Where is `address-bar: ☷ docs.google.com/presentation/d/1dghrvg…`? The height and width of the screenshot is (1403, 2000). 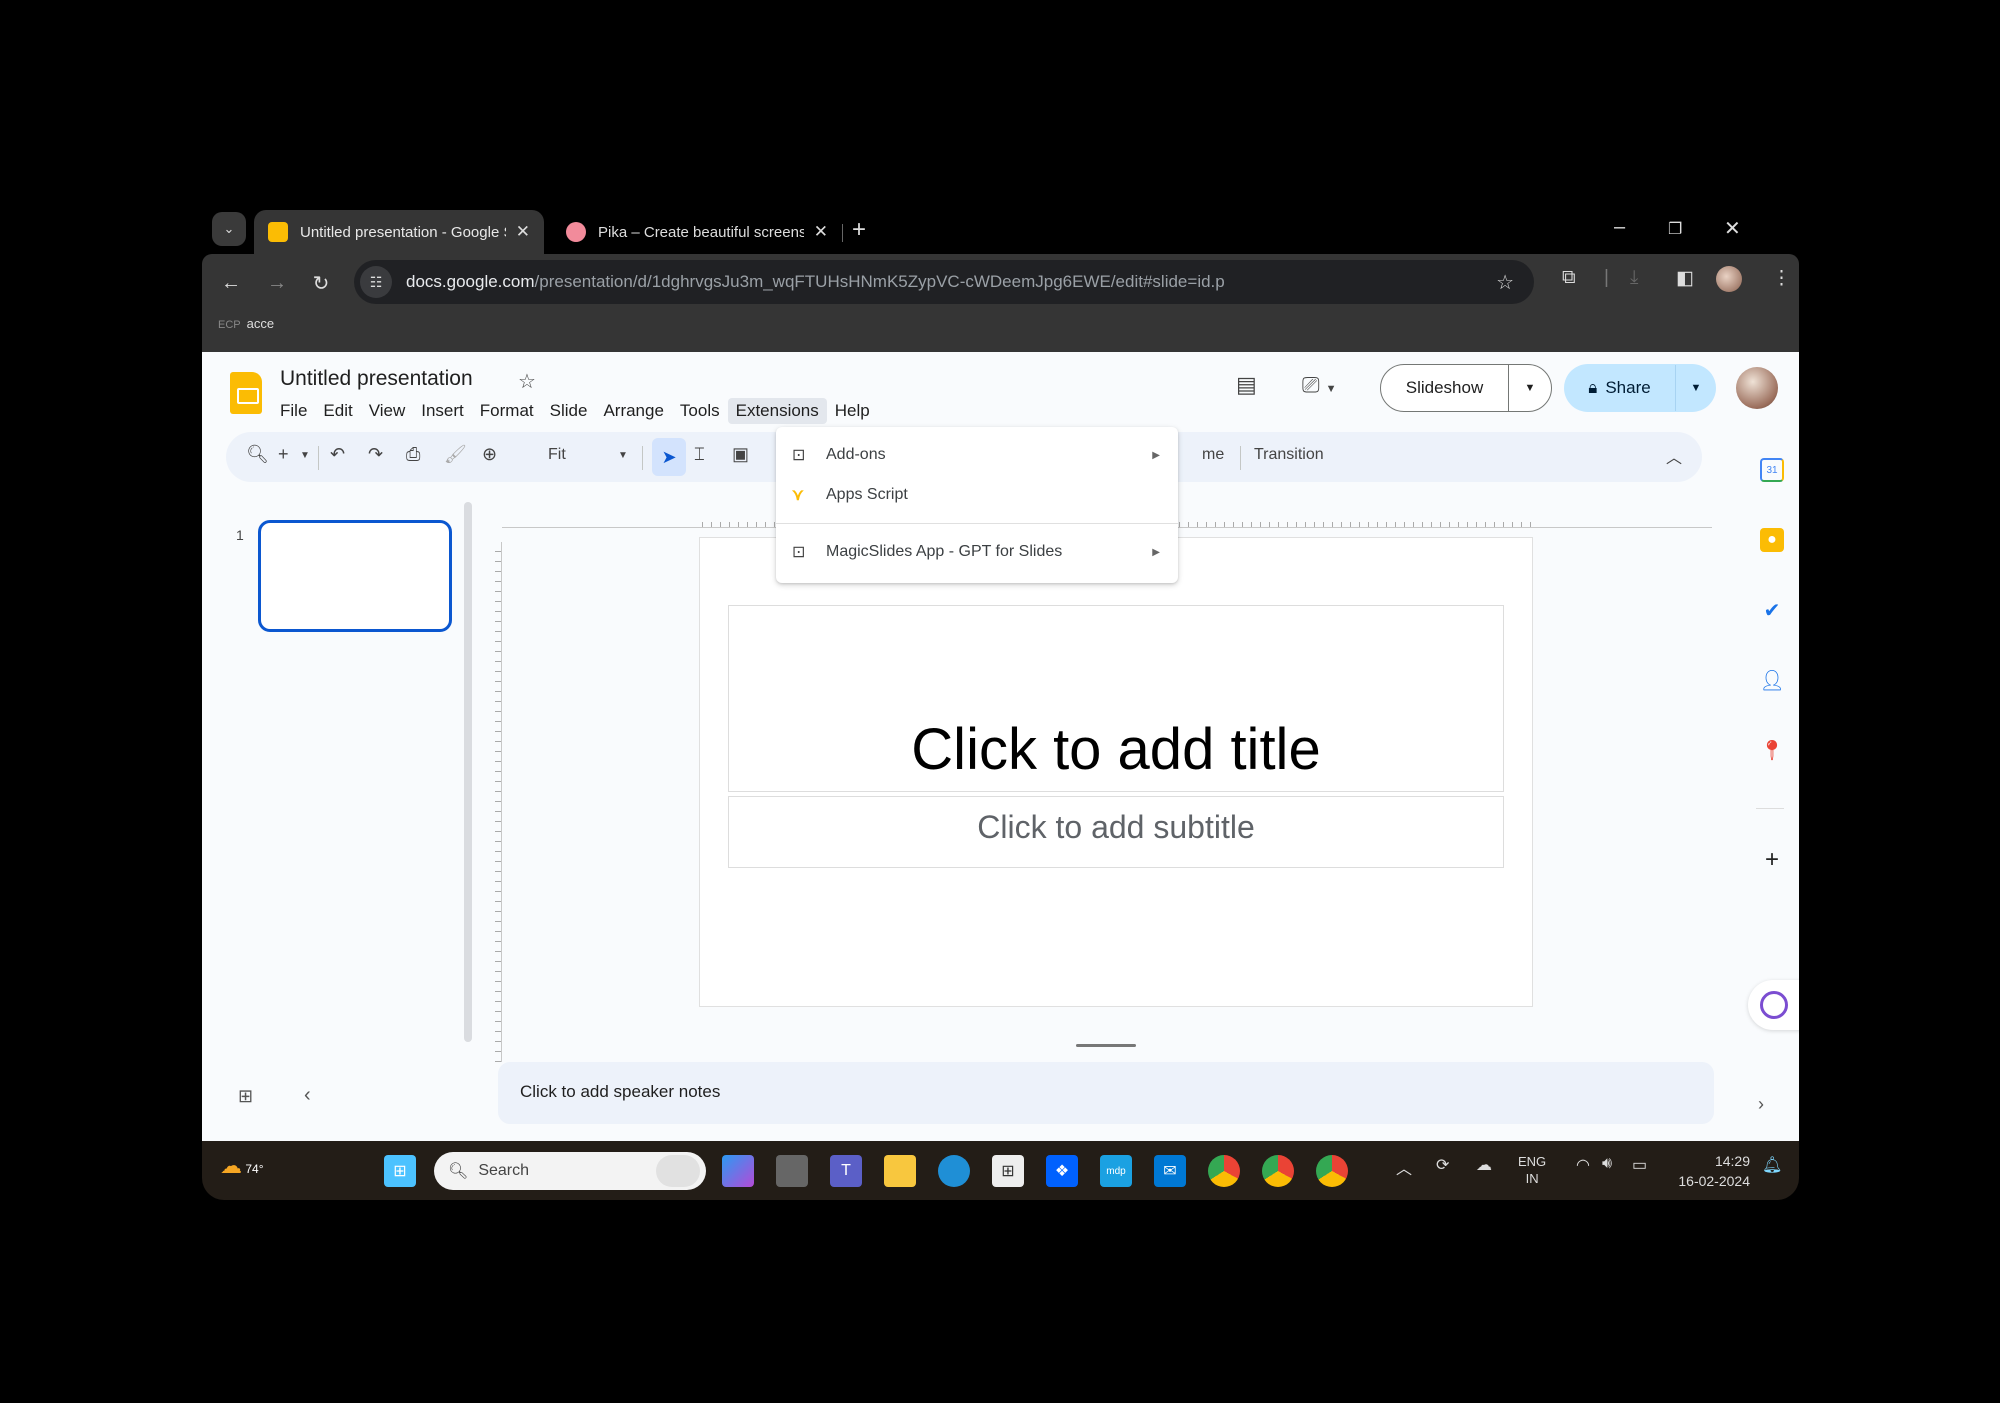 address-bar: ☷ docs.google.com/presentation/d/1dghrvg… is located at coordinates (944, 282).